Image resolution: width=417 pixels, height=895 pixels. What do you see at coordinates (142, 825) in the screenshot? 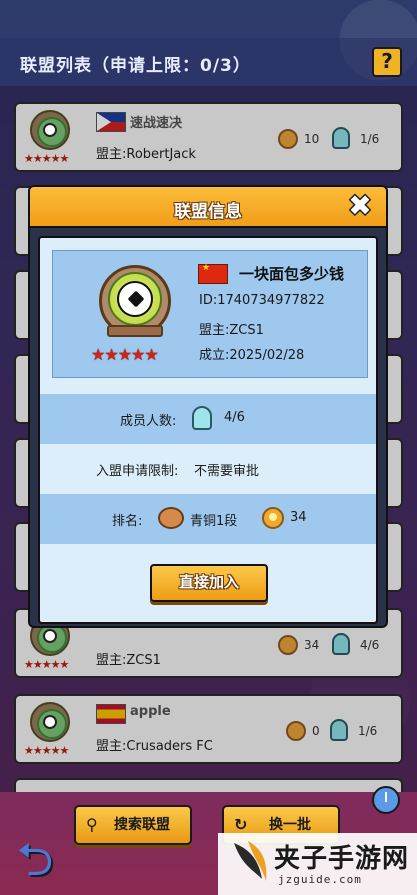
I see `search-alliance-label: 搜索联盟` at bounding box center [142, 825].